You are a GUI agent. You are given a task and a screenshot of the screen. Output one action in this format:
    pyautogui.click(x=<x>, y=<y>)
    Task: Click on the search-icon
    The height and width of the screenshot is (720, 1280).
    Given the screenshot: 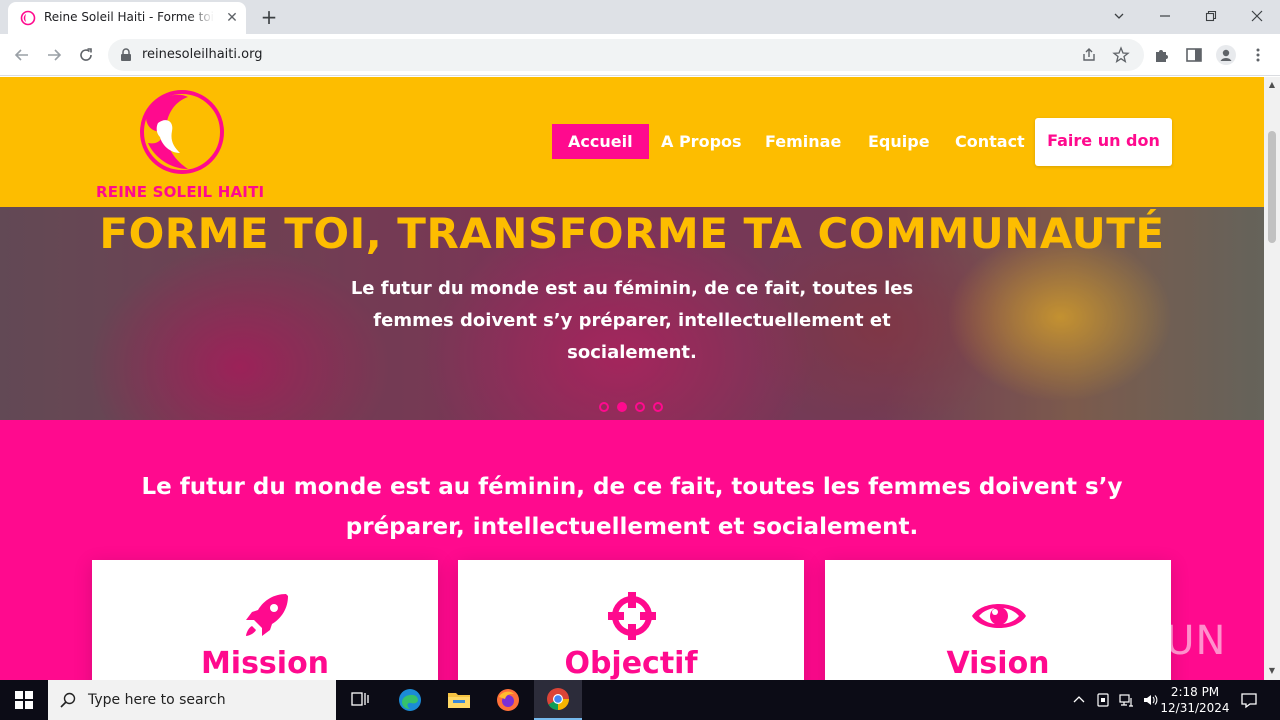 What is the action you would take?
    pyautogui.click(x=68, y=700)
    